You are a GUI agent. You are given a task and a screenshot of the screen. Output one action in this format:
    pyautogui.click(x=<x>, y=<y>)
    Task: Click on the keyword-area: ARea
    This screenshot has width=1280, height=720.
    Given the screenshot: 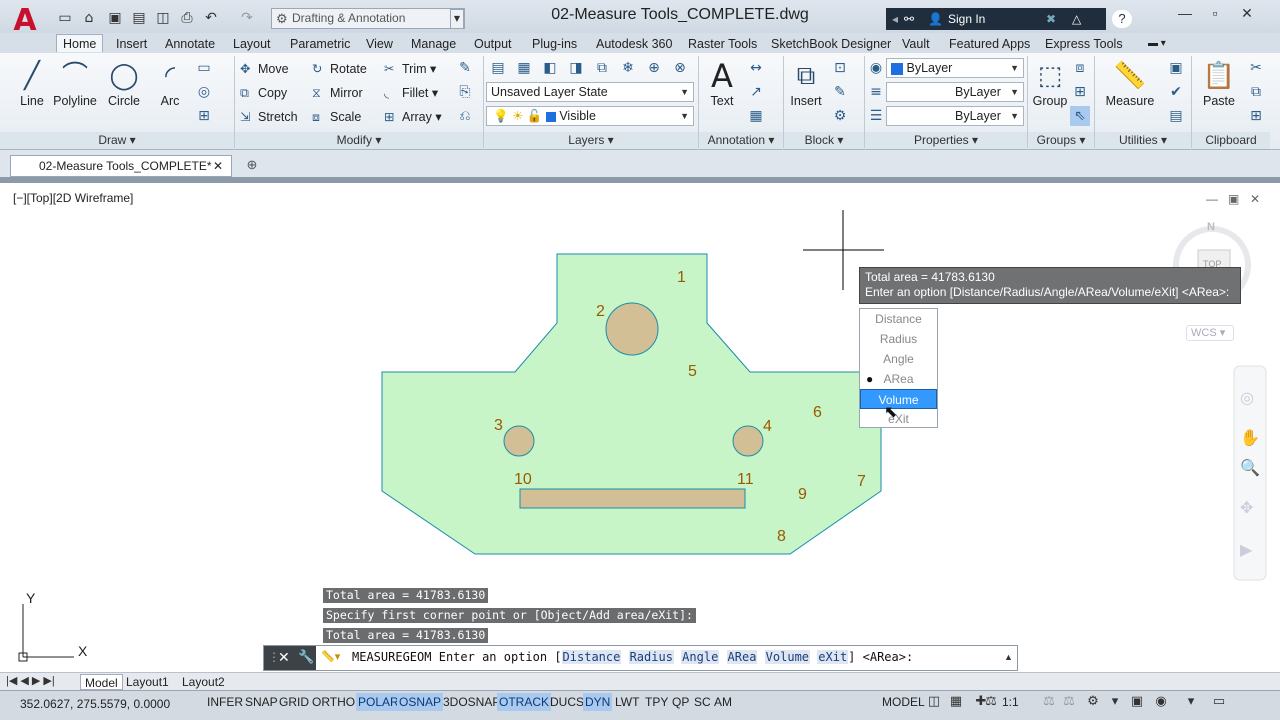 What is the action you would take?
    pyautogui.click(x=742, y=657)
    